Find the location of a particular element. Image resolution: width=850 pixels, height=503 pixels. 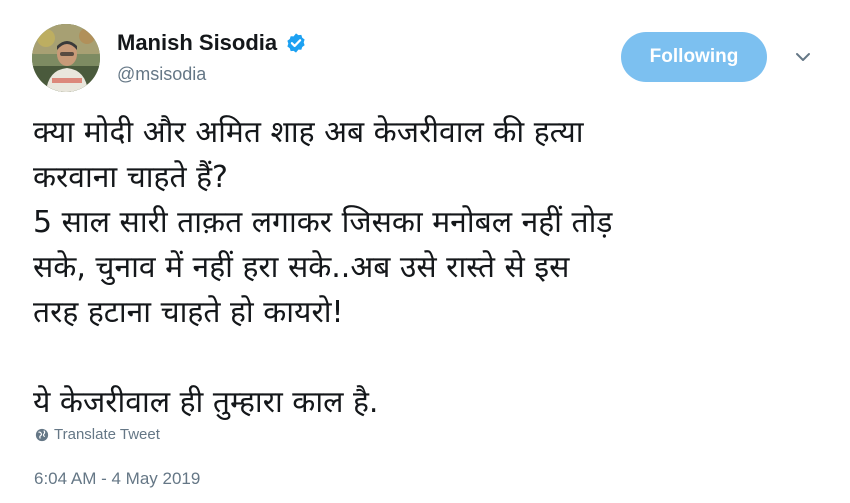

tweet-text-line: तरह हटाना चाहते हो कायरो! is located at coordinates (188, 312).